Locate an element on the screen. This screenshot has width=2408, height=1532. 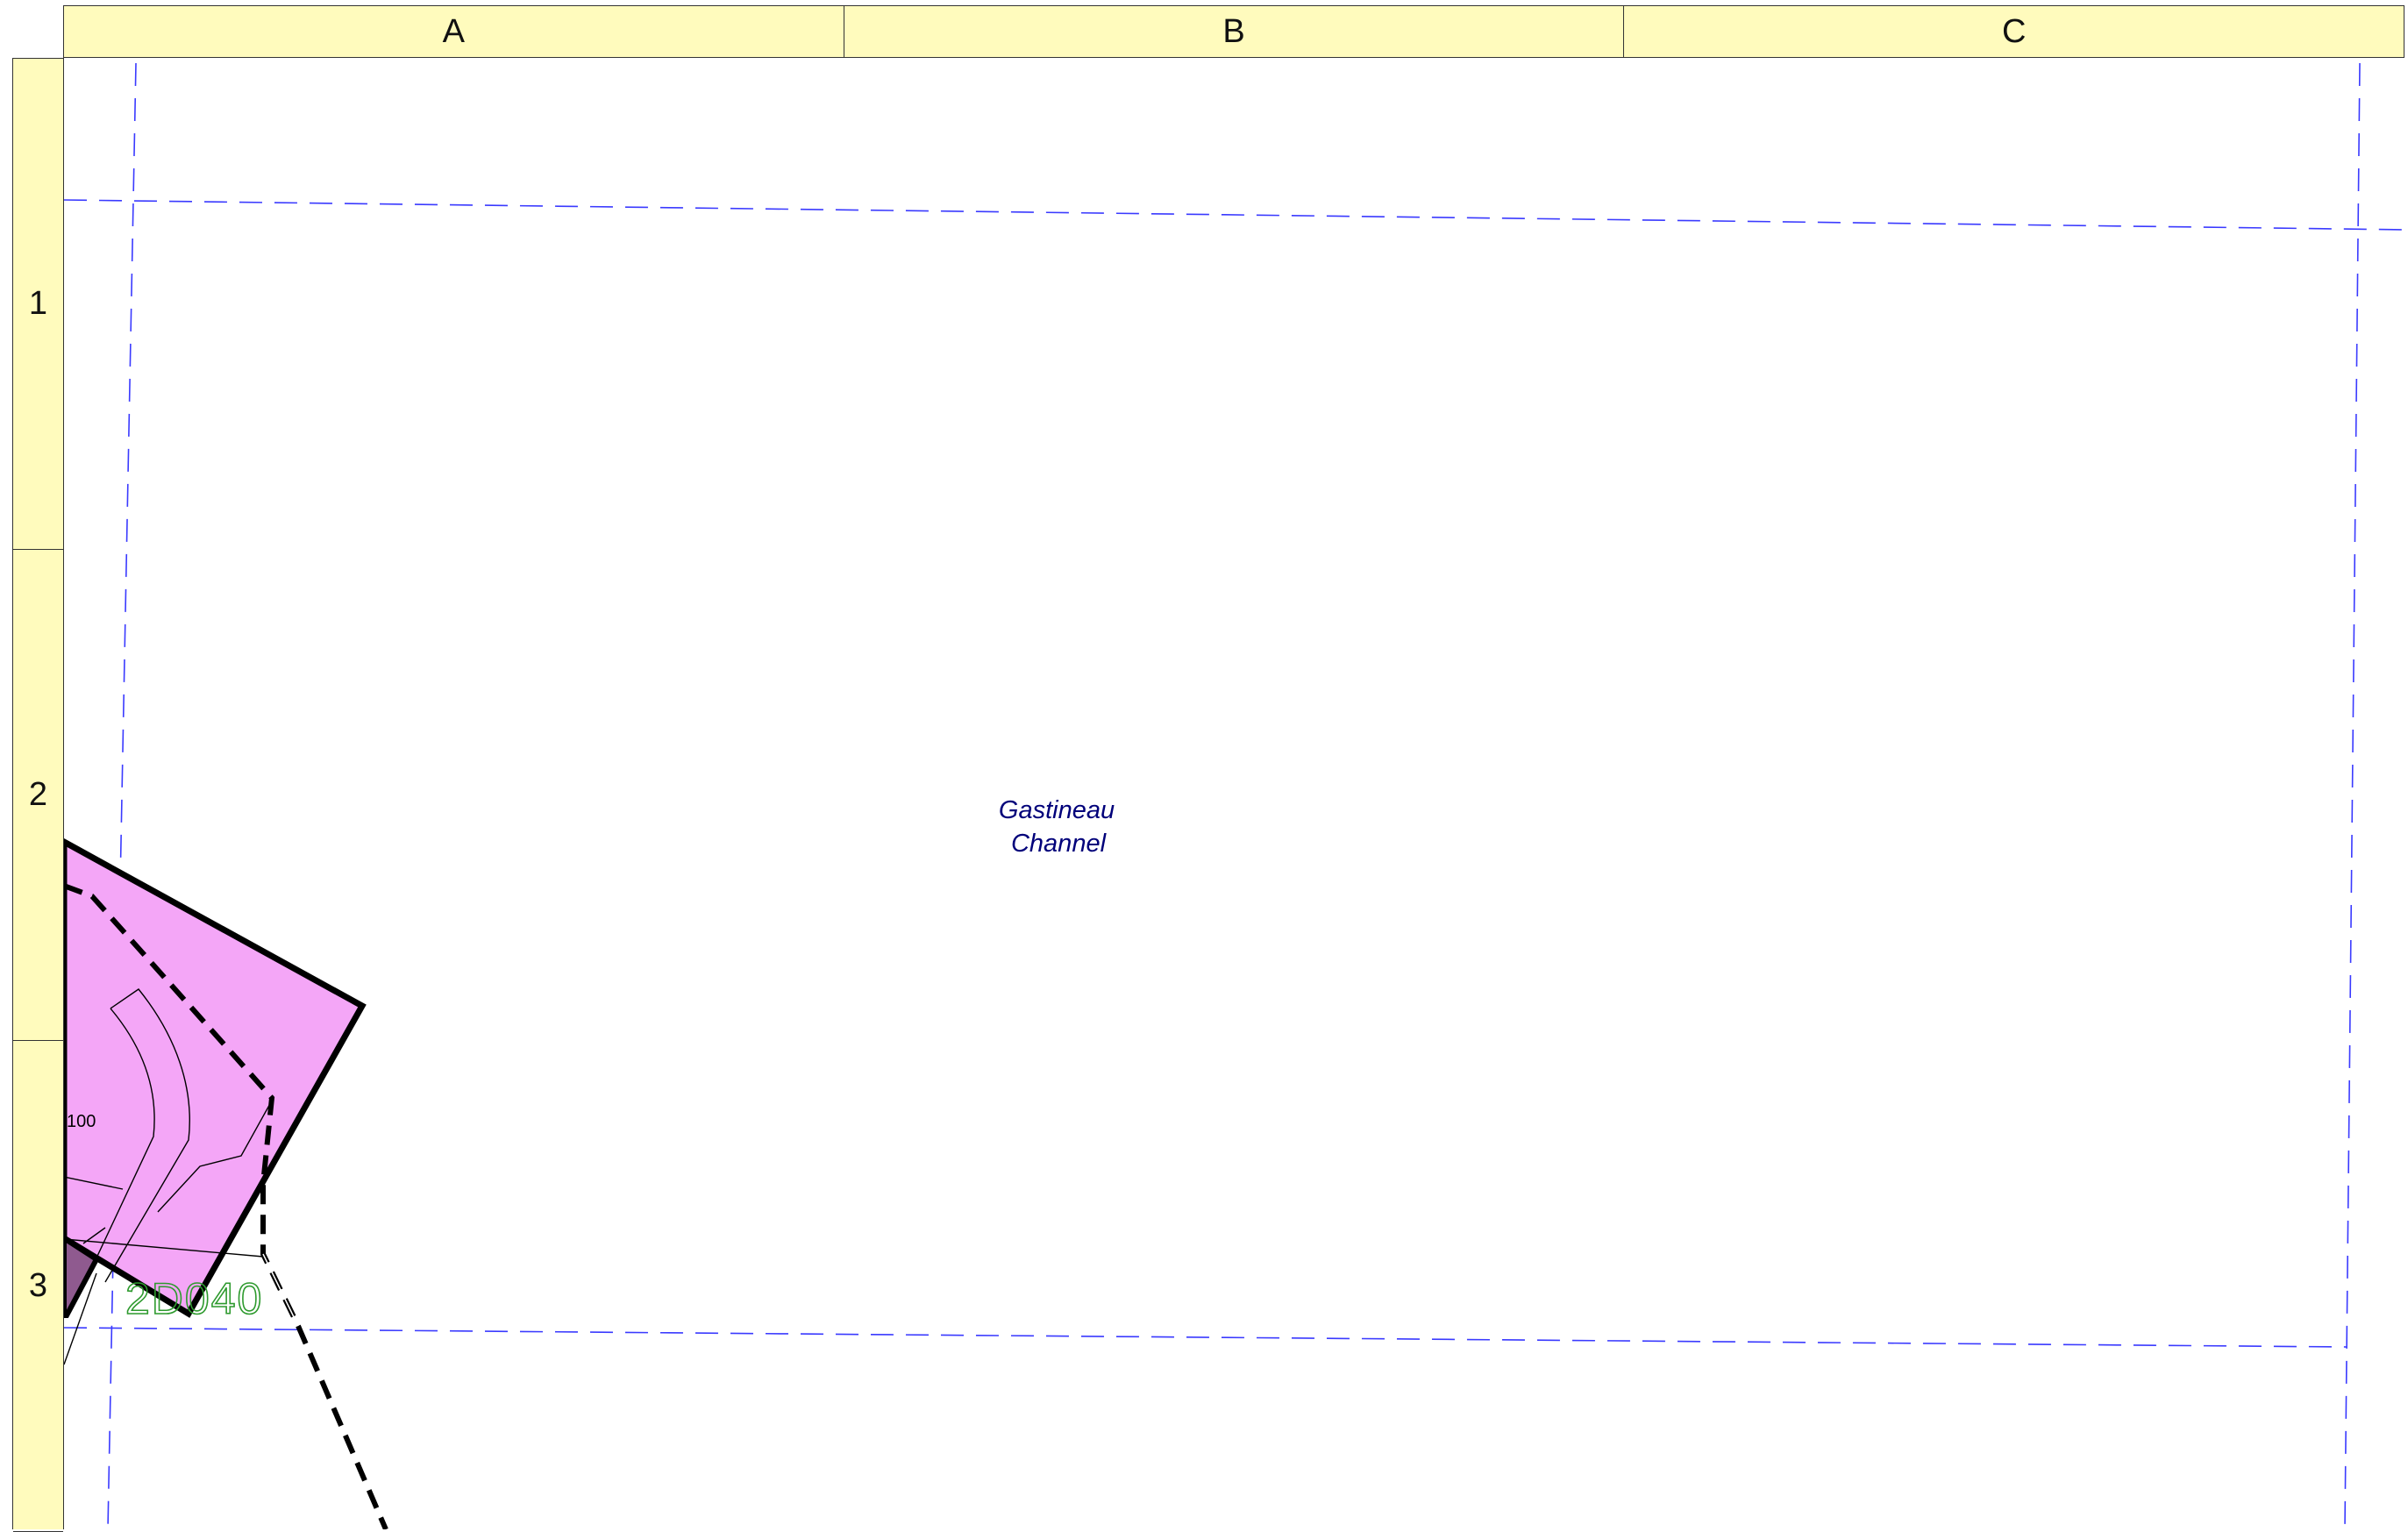
row-label-2: 2 is located at coordinates (38, 795).